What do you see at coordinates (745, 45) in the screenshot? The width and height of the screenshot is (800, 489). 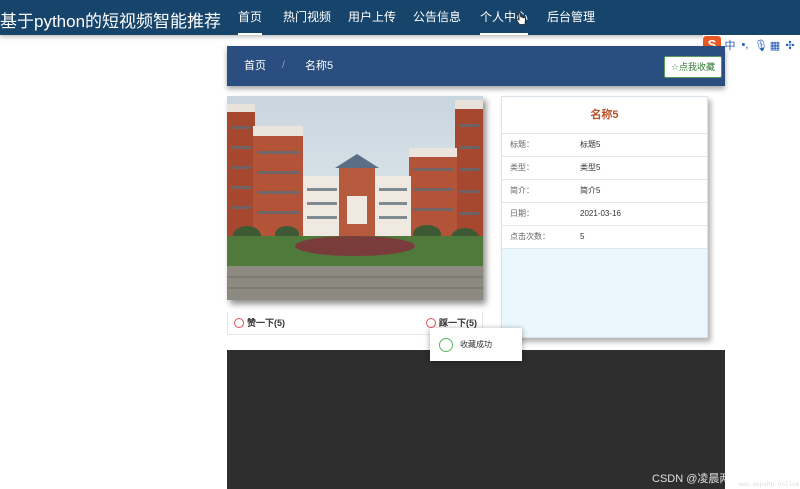 I see `punctuation-icon: •,` at bounding box center [745, 45].